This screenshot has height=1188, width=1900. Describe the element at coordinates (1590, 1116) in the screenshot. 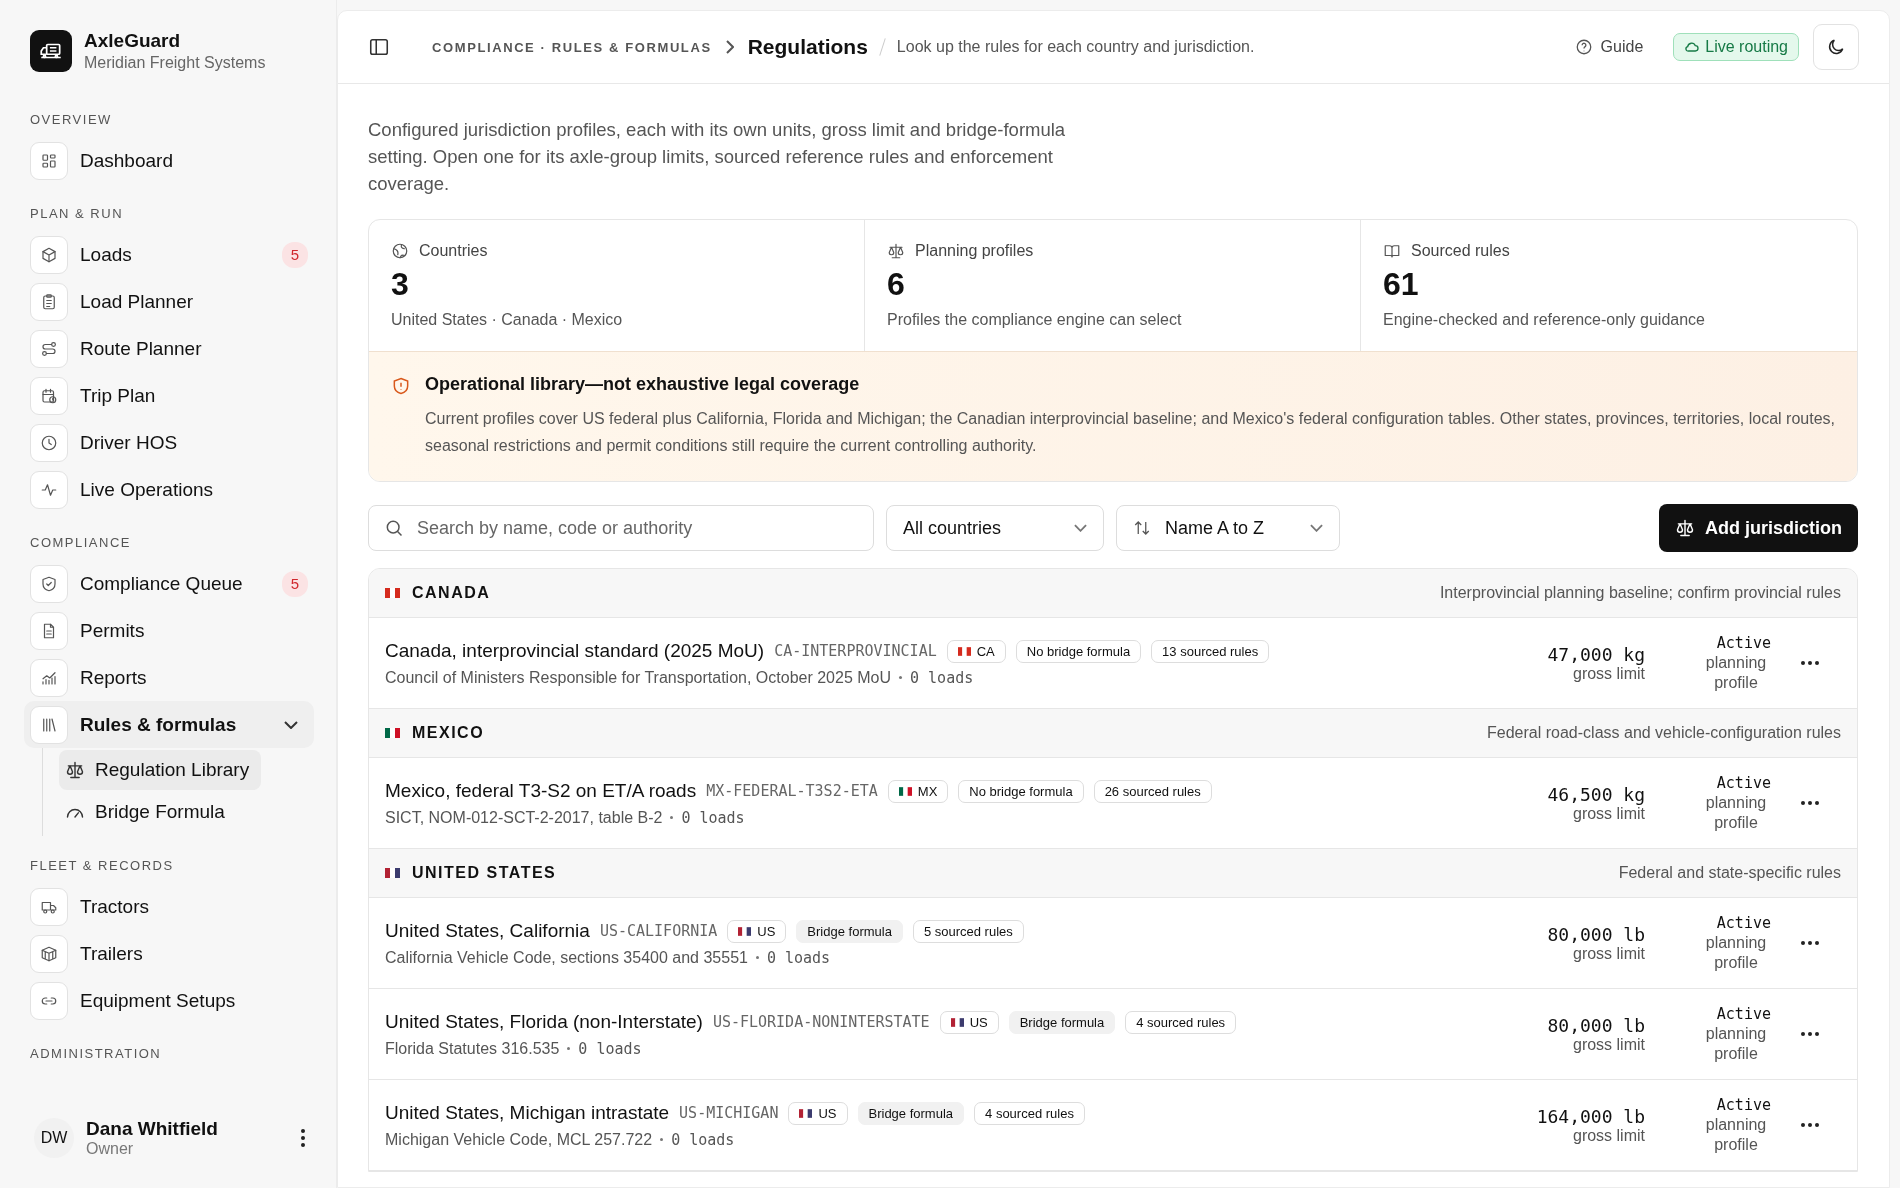

I see `gross-limit-value: 164,000 lb` at that location.